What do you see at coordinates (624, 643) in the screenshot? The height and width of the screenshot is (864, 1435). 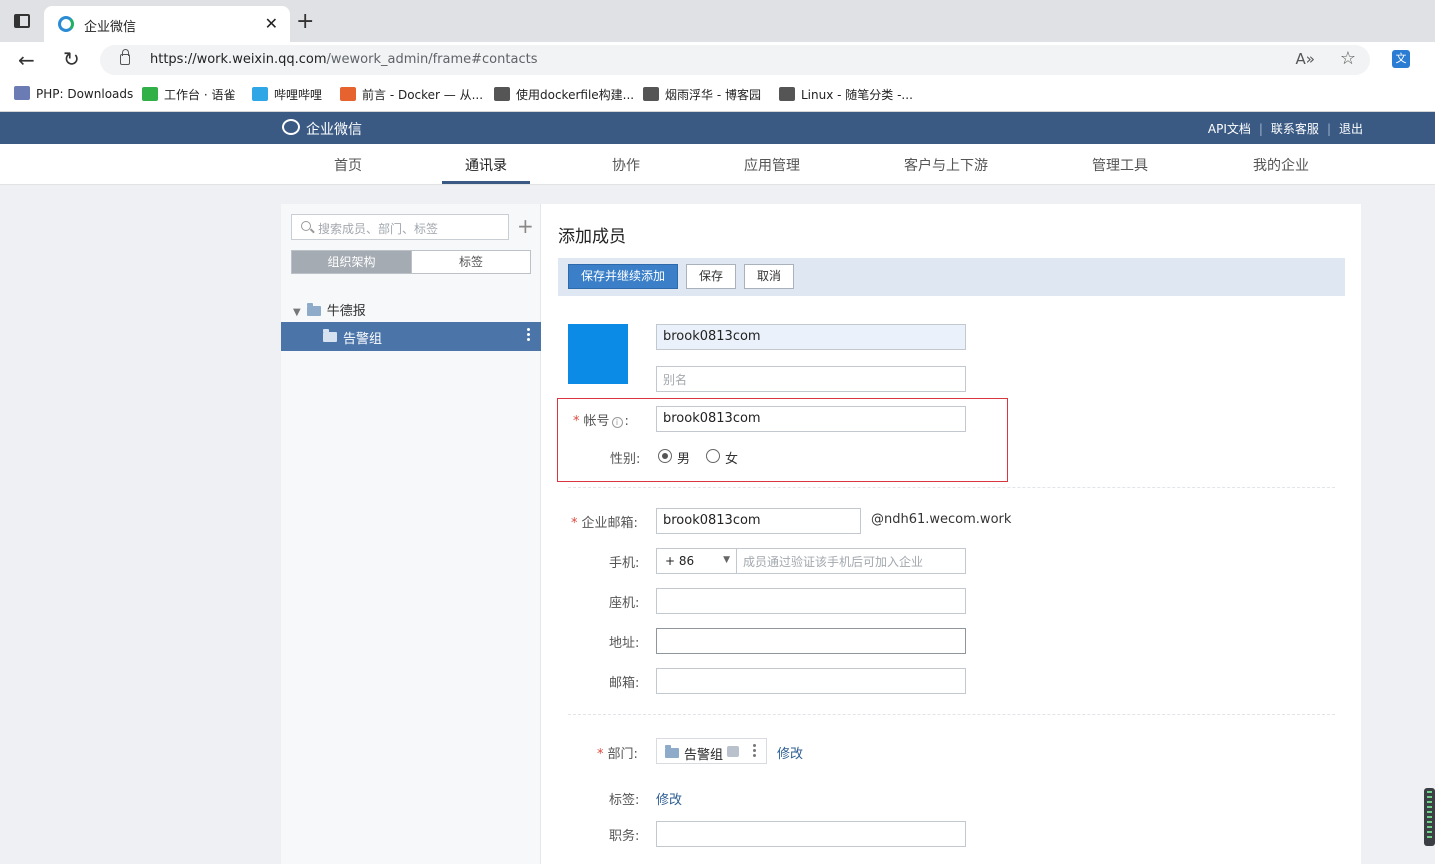 I see `address-label: 地址:` at bounding box center [624, 643].